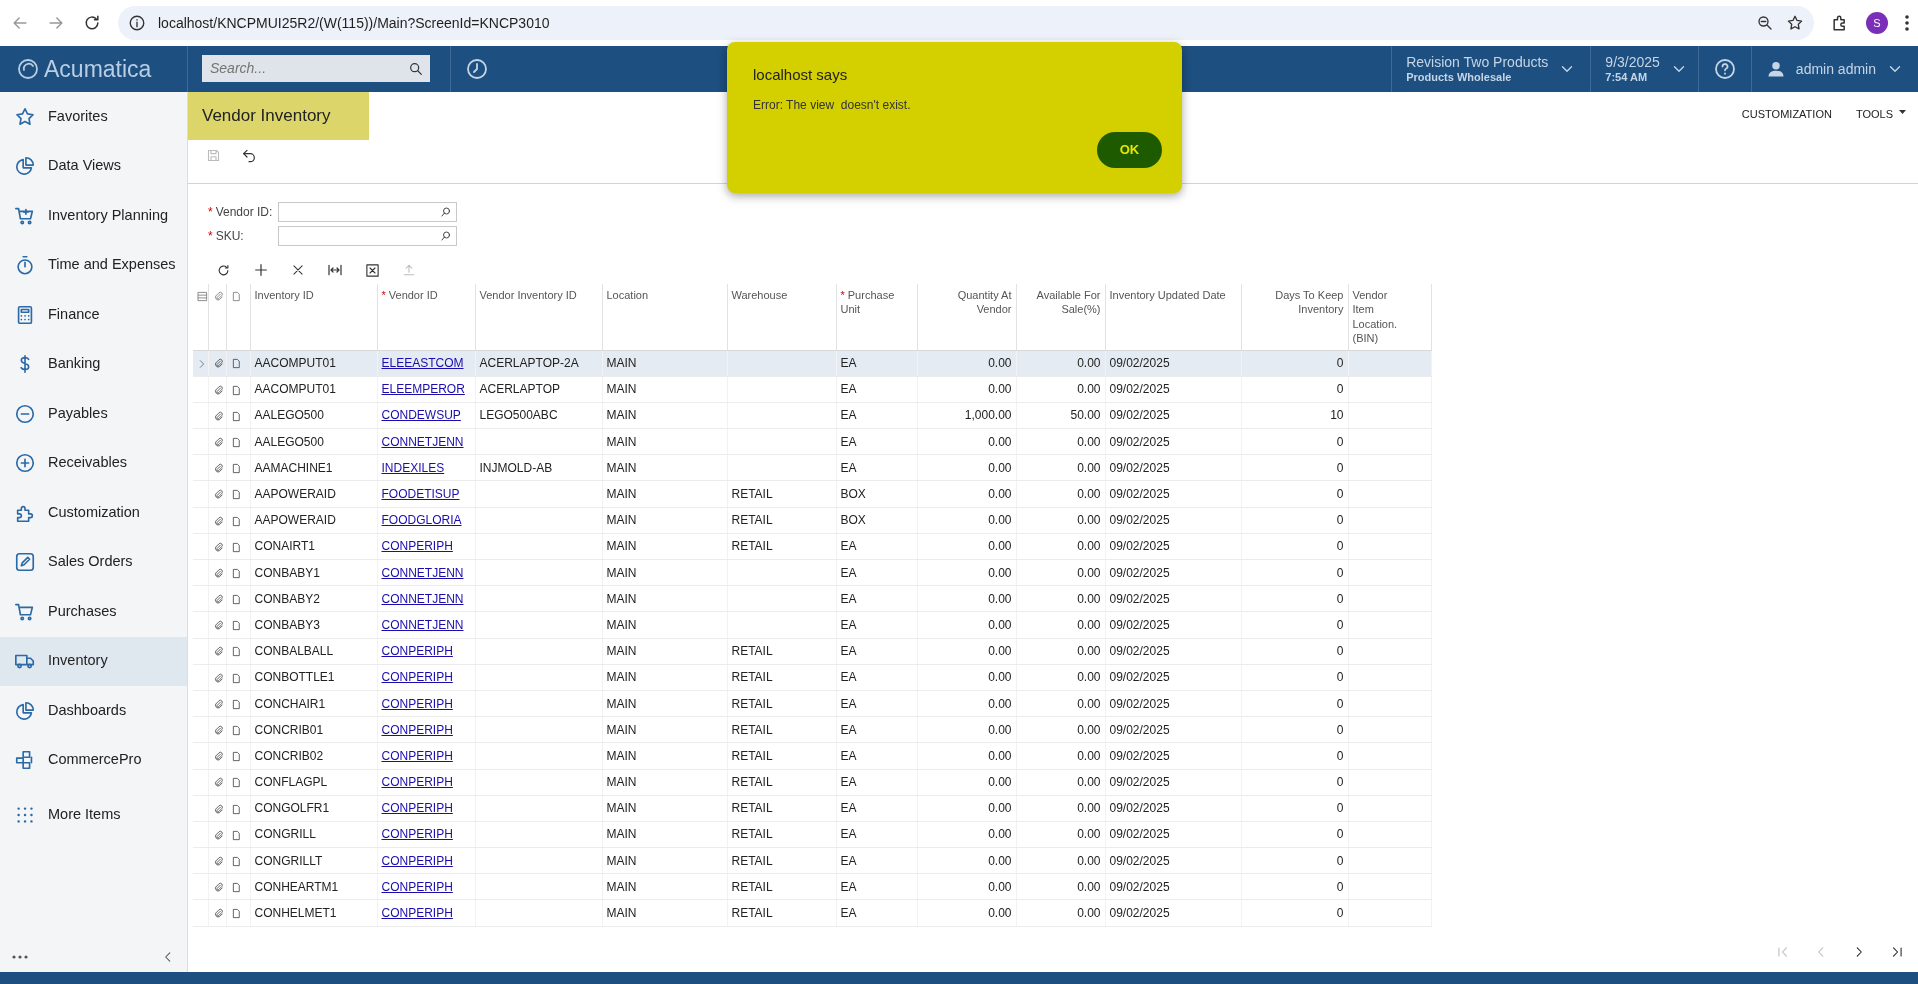 The height and width of the screenshot is (984, 1918). I want to click on address-bar: localhost/KNCPMUI25R2/(W(115))/Main?ScreenId=KNCP3010, so click(966, 23).